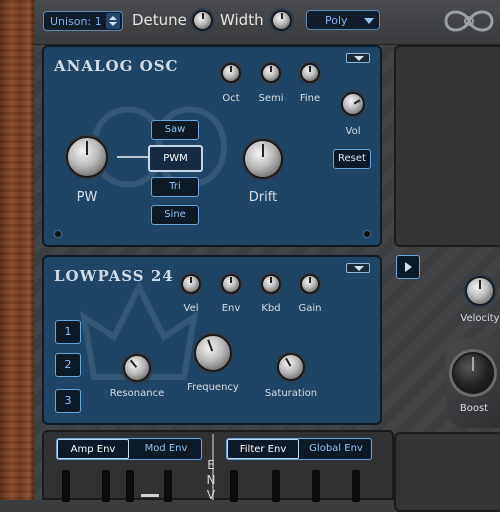 The image size is (500, 512). I want to click on detune-knob, so click(202, 20).